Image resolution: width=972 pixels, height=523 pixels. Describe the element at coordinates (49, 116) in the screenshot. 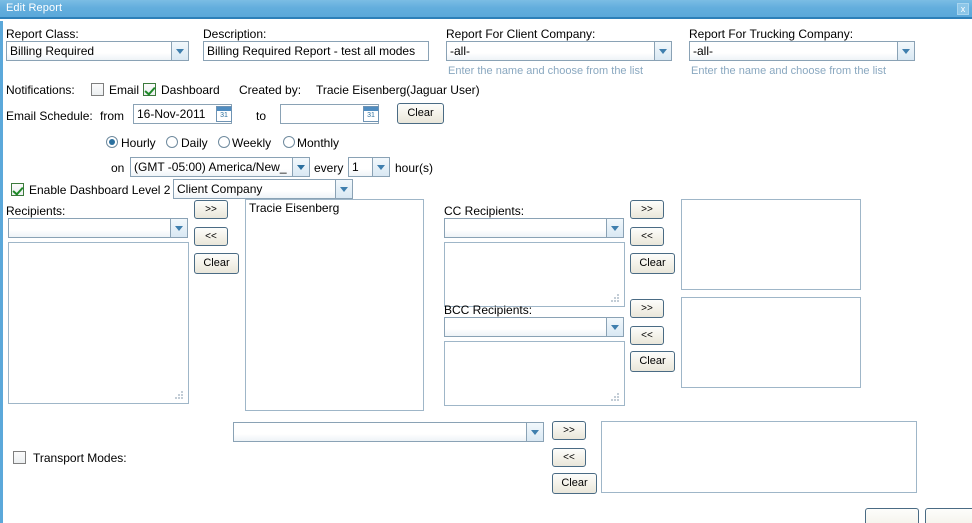

I see `email-schedule-label: Email Schedule:` at that location.